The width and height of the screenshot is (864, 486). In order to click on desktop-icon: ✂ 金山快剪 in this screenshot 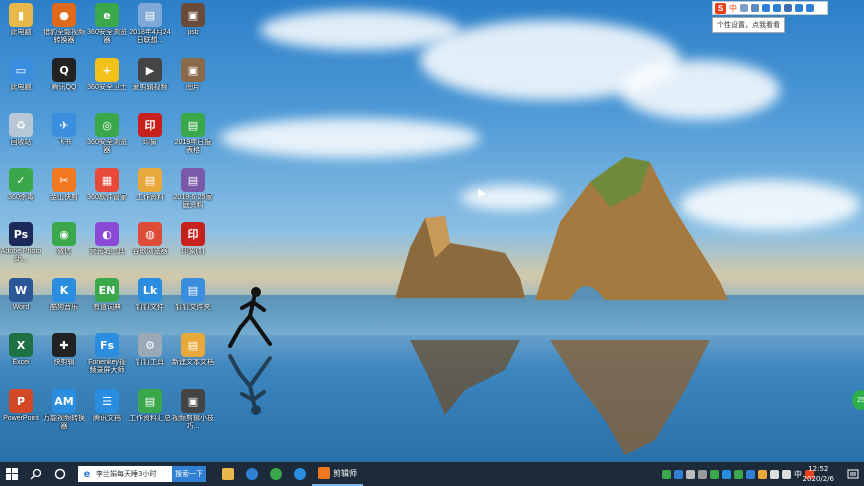, I will do `click(64, 185)`.